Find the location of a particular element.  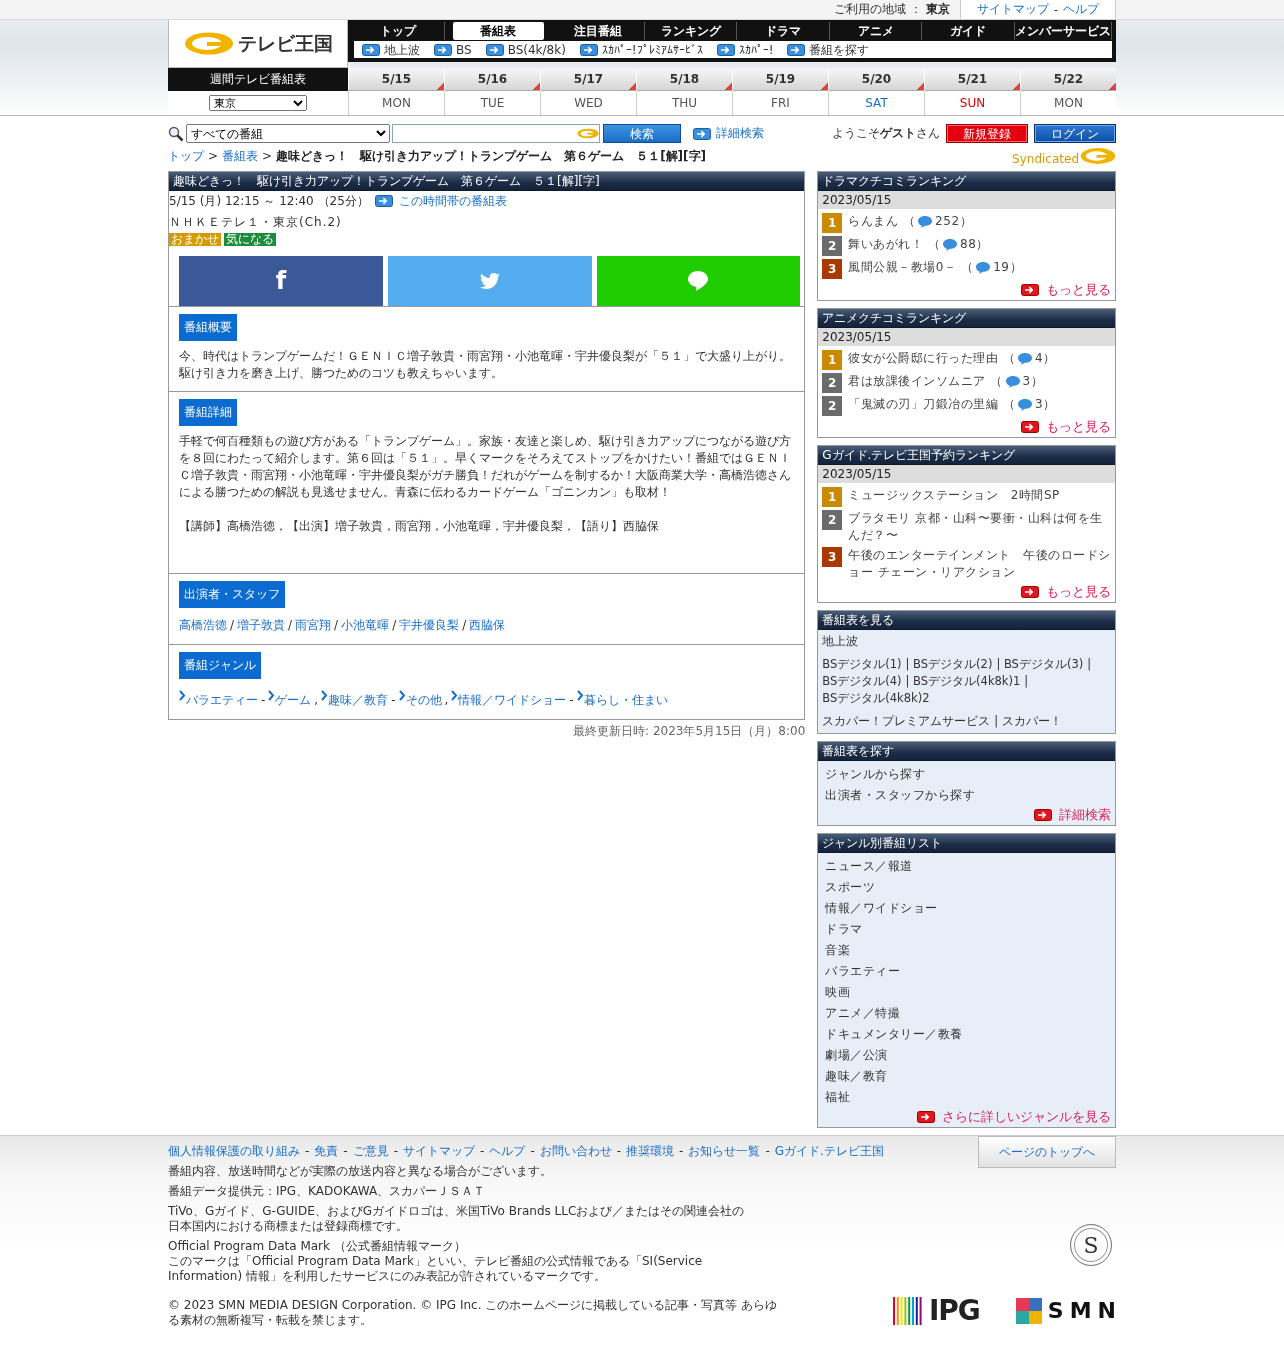

list-link: バラエティー is located at coordinates (966, 971).